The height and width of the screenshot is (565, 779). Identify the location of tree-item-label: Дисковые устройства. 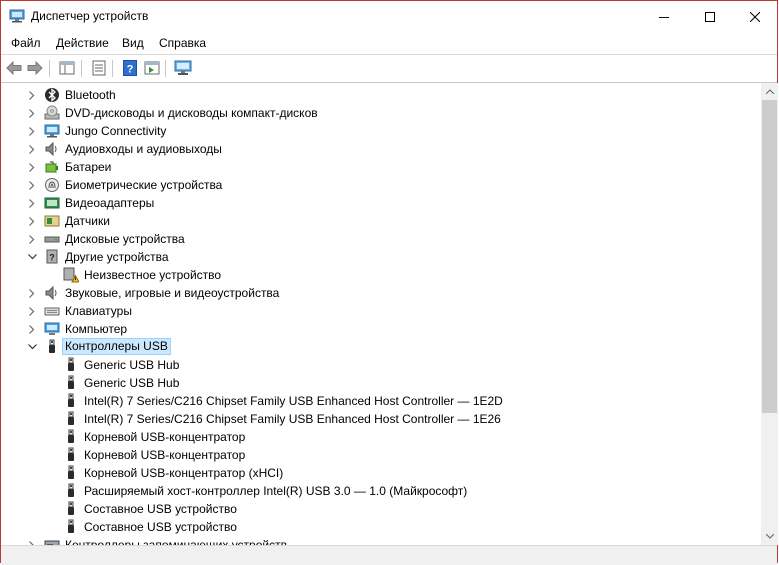
(125, 239).